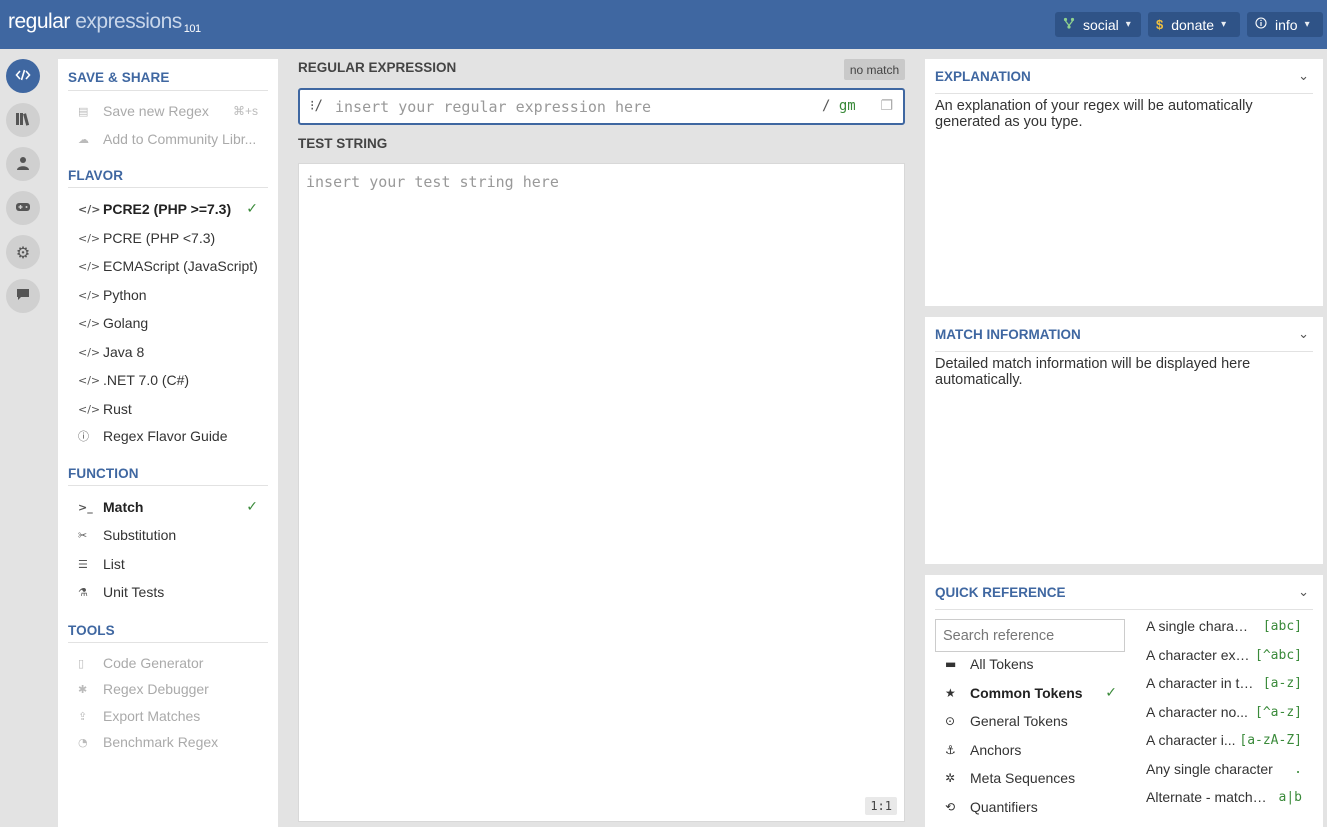  What do you see at coordinates (881, 806) in the screenshot?
I see `cursor-position: 1:1` at bounding box center [881, 806].